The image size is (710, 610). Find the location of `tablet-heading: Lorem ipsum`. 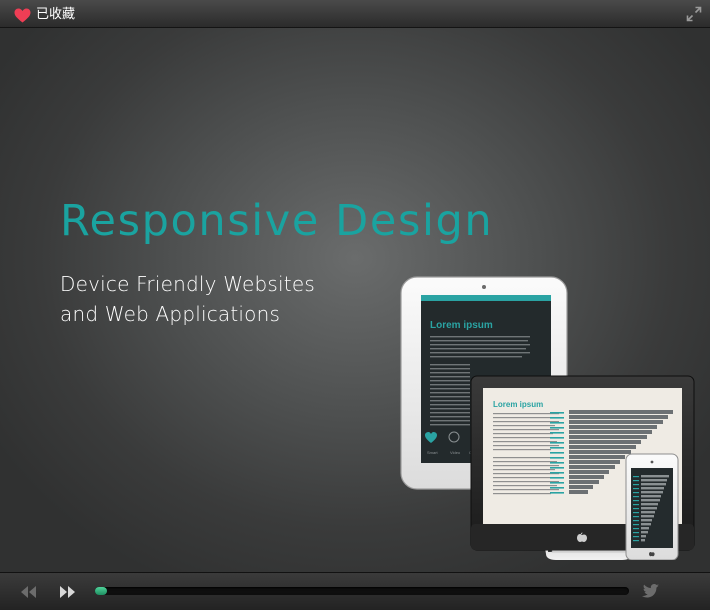

tablet-heading: Lorem ipsum is located at coordinates (461, 325).